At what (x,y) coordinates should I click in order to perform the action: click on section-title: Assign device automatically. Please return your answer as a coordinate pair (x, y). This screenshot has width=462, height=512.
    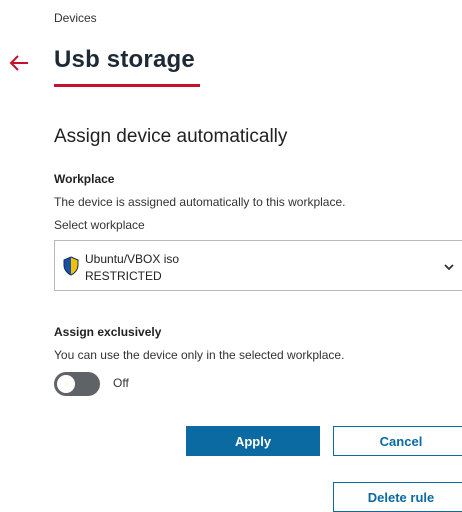
    Looking at the image, I should click on (171, 136).